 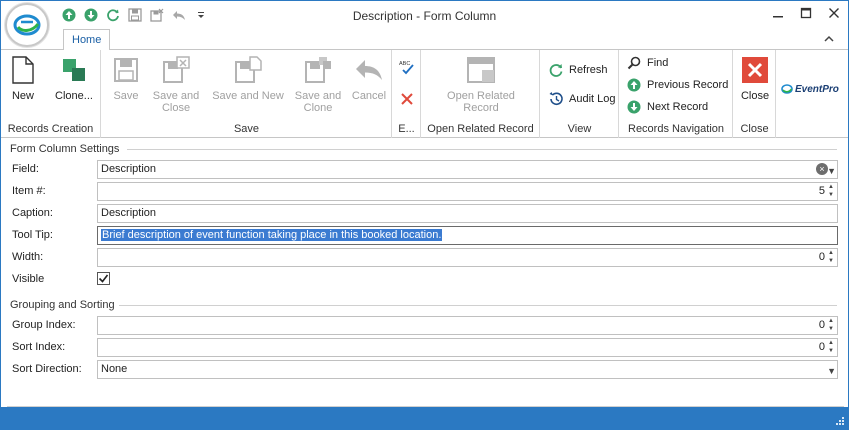 I want to click on find-label: Find, so click(x=658, y=63).